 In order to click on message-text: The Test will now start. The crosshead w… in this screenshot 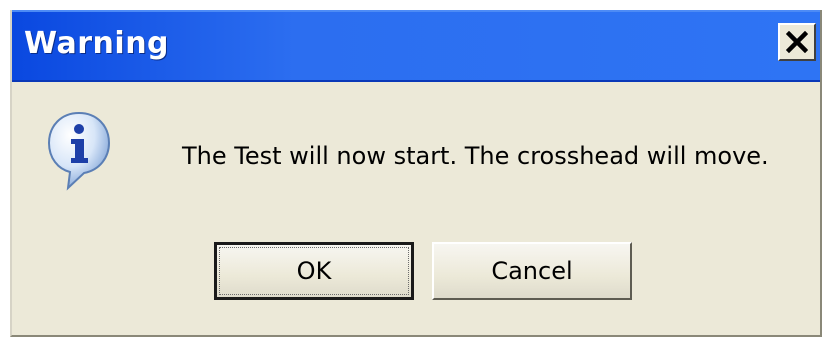, I will do `click(475, 156)`.